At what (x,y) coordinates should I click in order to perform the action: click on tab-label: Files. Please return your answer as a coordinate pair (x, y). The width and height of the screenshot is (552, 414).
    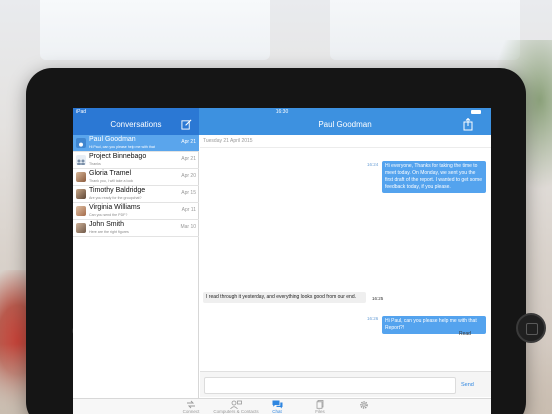
    Looking at the image, I should click on (320, 411).